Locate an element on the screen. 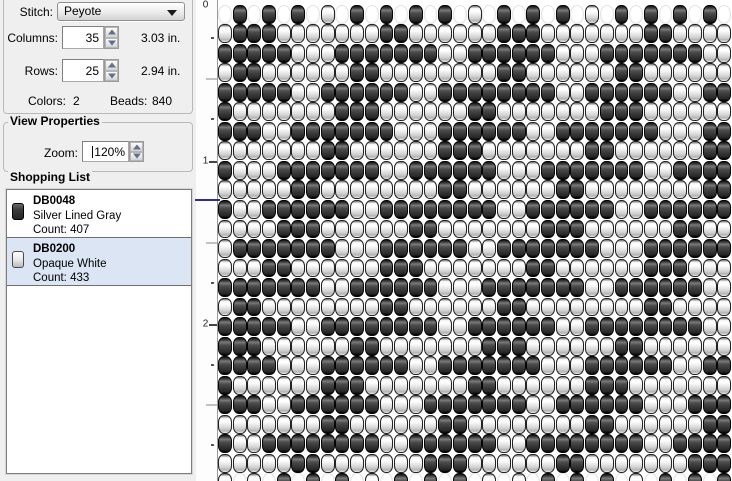 This screenshot has width=732, height=481. zoom-spin-down-button is located at coordinates (136, 156).